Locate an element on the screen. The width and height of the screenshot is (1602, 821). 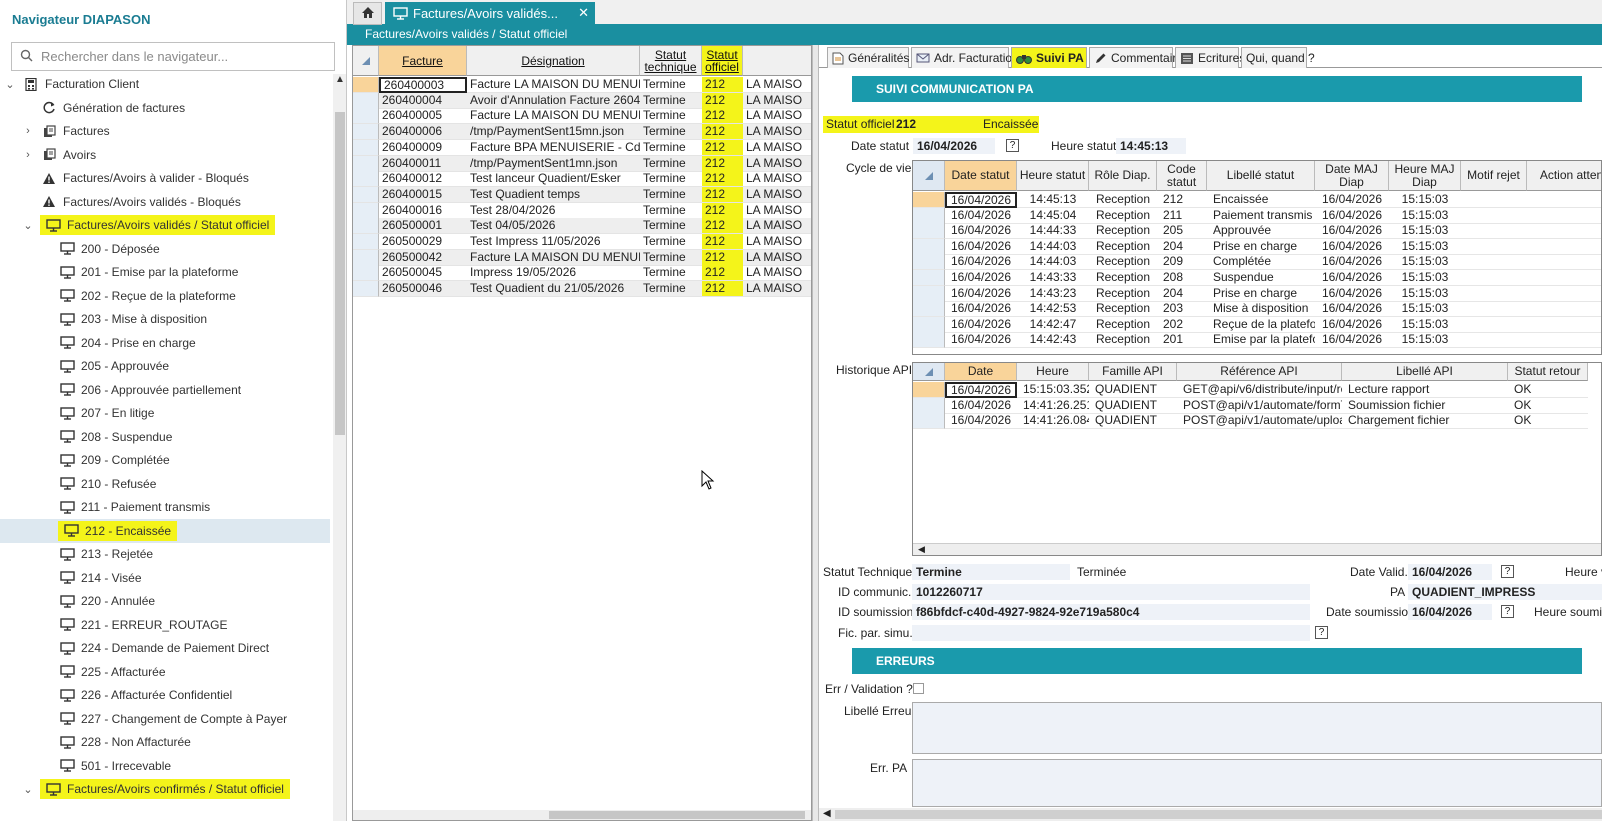
column-header: Heure MAJ Diap is located at coordinates (1425, 176).